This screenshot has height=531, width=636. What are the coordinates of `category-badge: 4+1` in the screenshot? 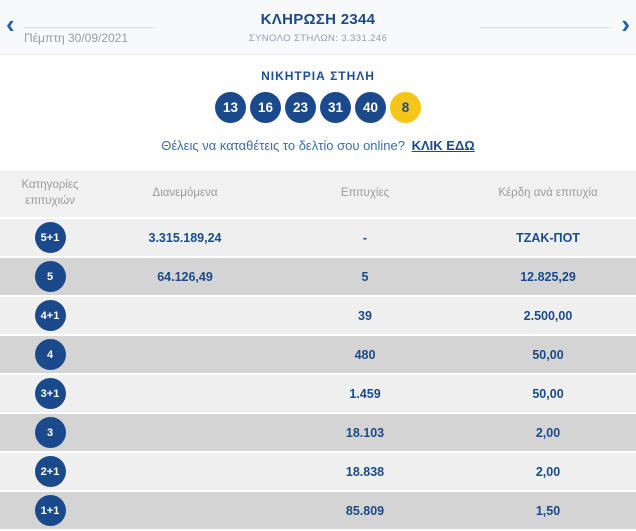 It's located at (50, 315).